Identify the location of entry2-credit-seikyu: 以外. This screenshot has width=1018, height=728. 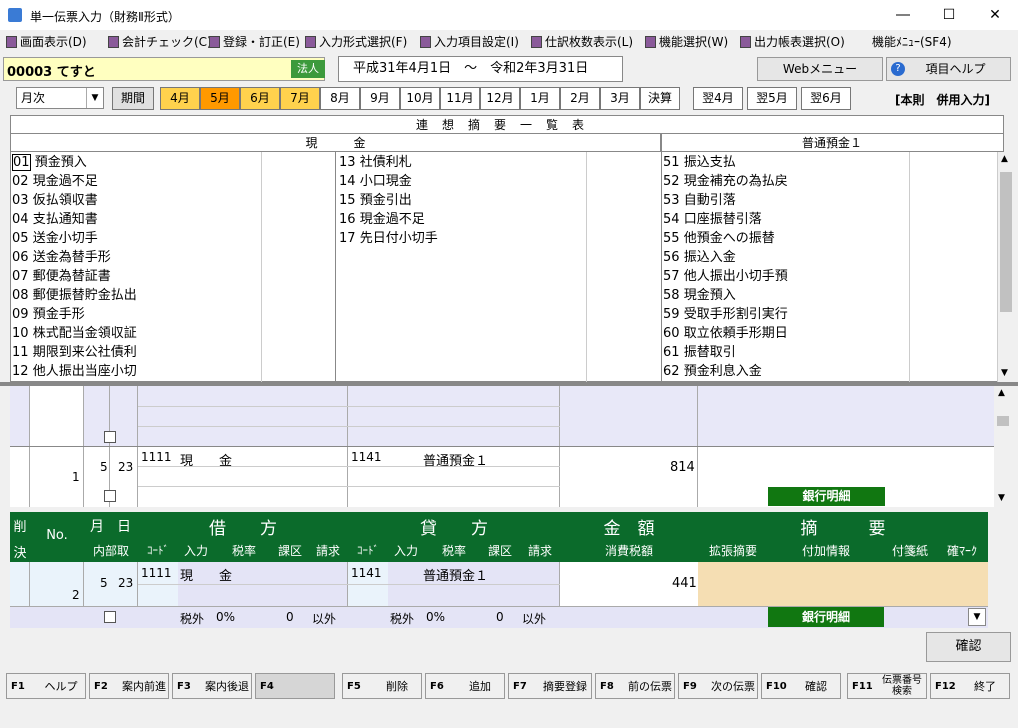
(534, 618).